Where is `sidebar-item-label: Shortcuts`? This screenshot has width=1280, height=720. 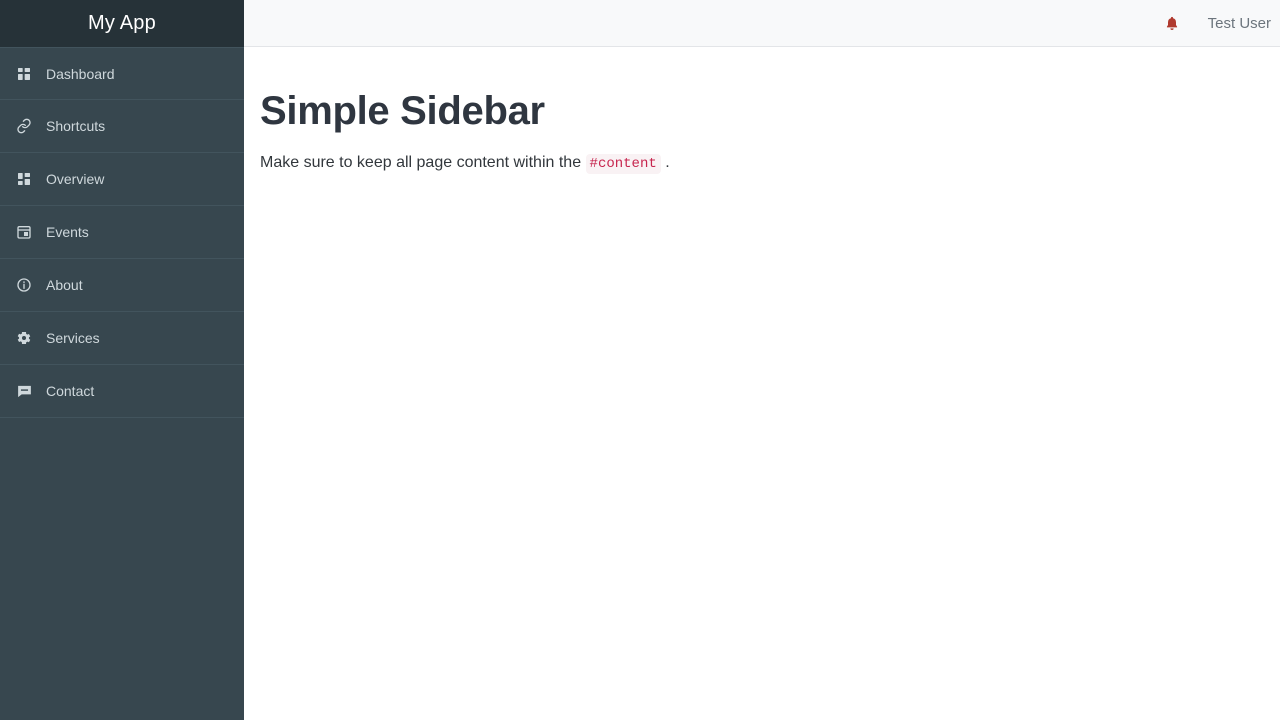
sidebar-item-label: Shortcuts is located at coordinates (76, 126).